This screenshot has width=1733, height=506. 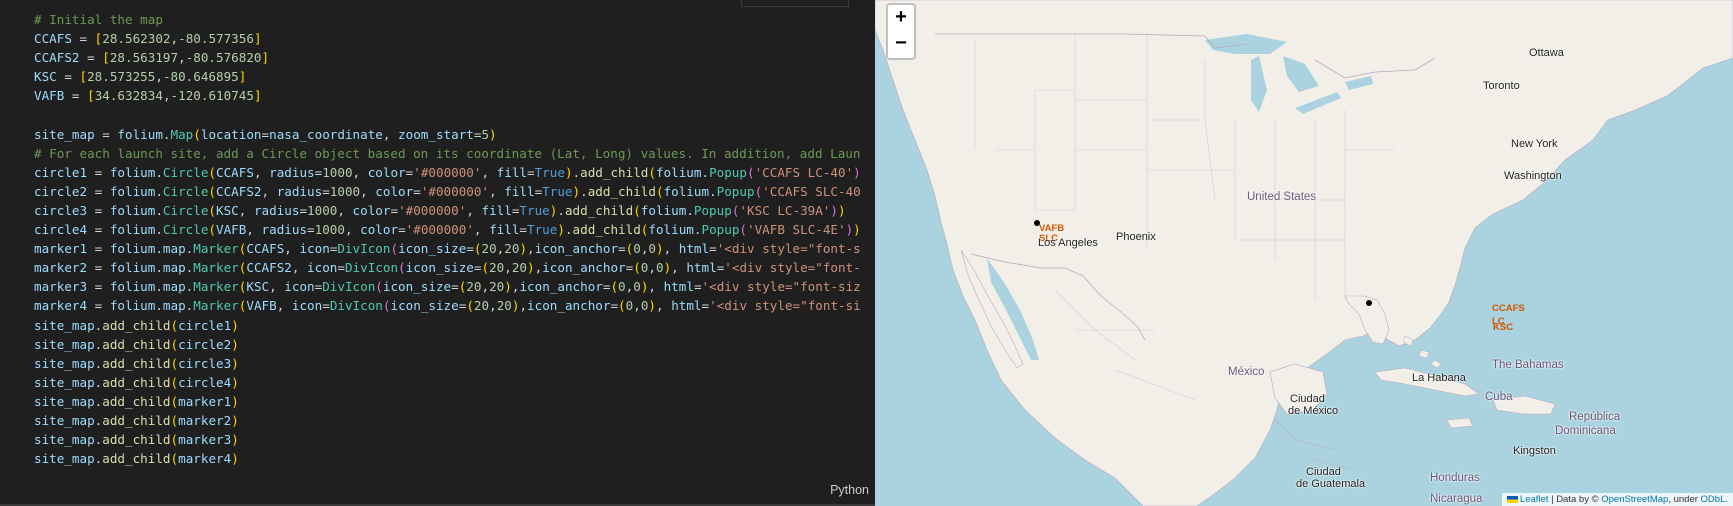 What do you see at coordinates (57, 58) in the screenshot?
I see `code-token: CCAFS2` at bounding box center [57, 58].